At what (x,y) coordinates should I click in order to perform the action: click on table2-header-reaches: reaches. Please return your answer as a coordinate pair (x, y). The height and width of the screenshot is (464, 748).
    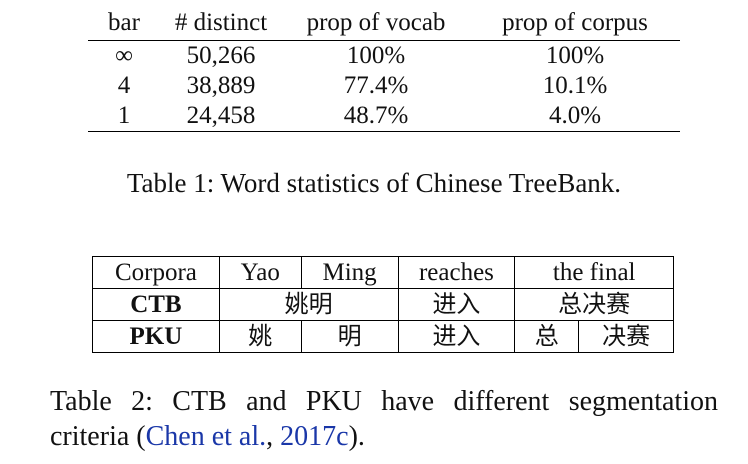
    Looking at the image, I should click on (456, 272).